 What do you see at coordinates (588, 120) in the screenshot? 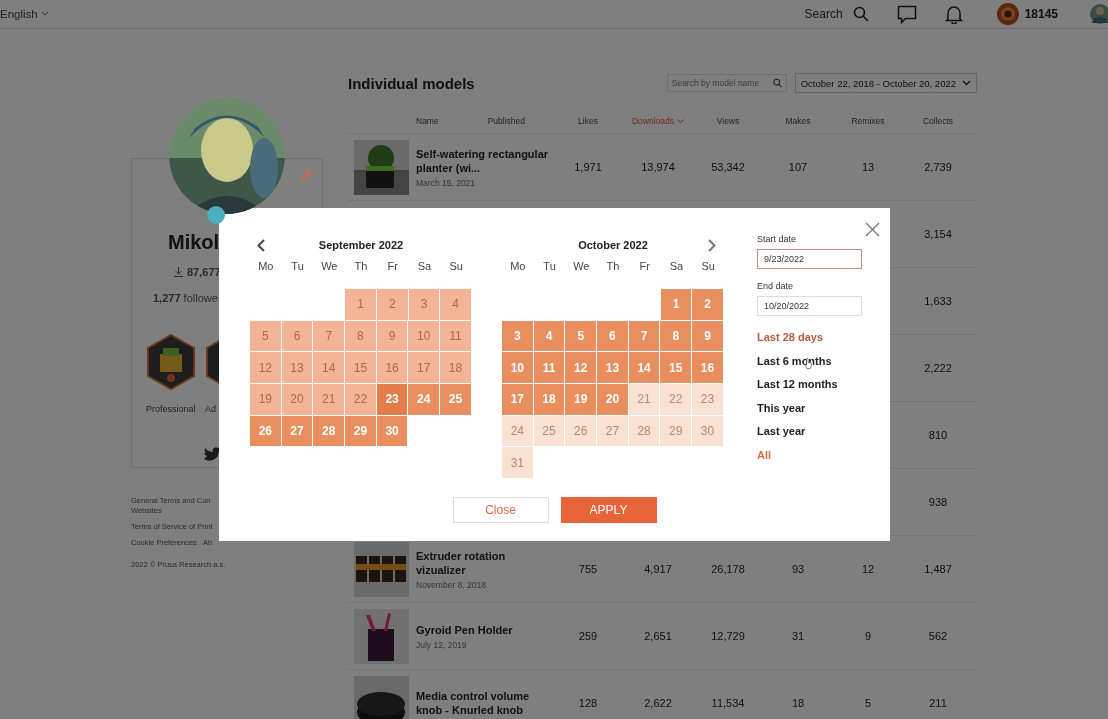
I see `column-header: Likes` at bounding box center [588, 120].